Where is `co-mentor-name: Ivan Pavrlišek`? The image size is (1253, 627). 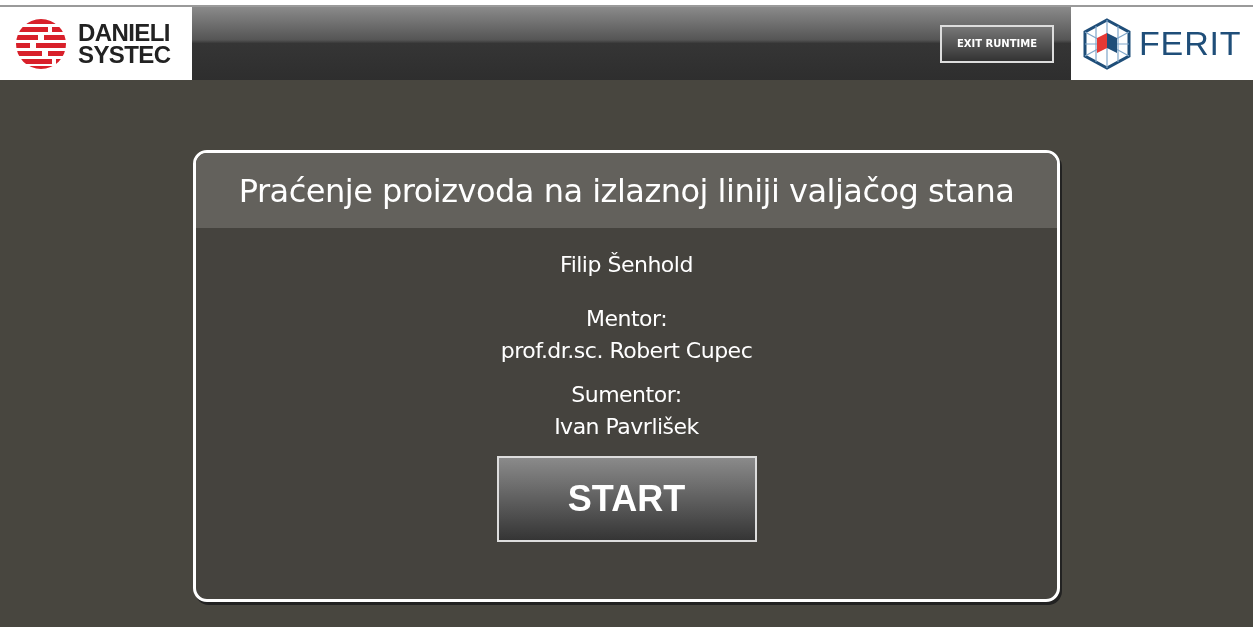
co-mentor-name: Ivan Pavrlišek is located at coordinates (626, 427).